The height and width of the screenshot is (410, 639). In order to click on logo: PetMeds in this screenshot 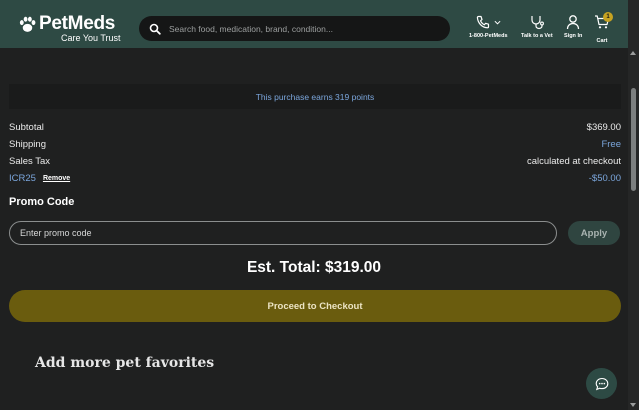, I will do `click(66, 24)`.